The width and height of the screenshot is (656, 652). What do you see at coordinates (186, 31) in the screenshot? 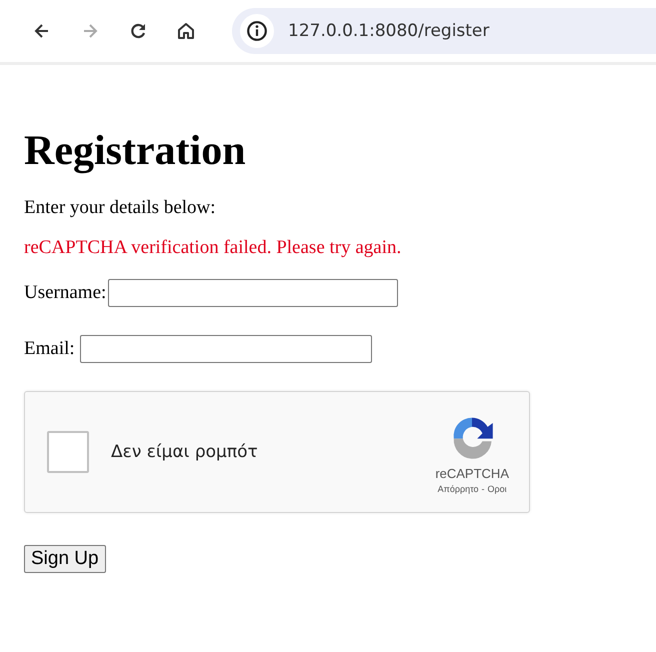
I see `home-icon` at bounding box center [186, 31].